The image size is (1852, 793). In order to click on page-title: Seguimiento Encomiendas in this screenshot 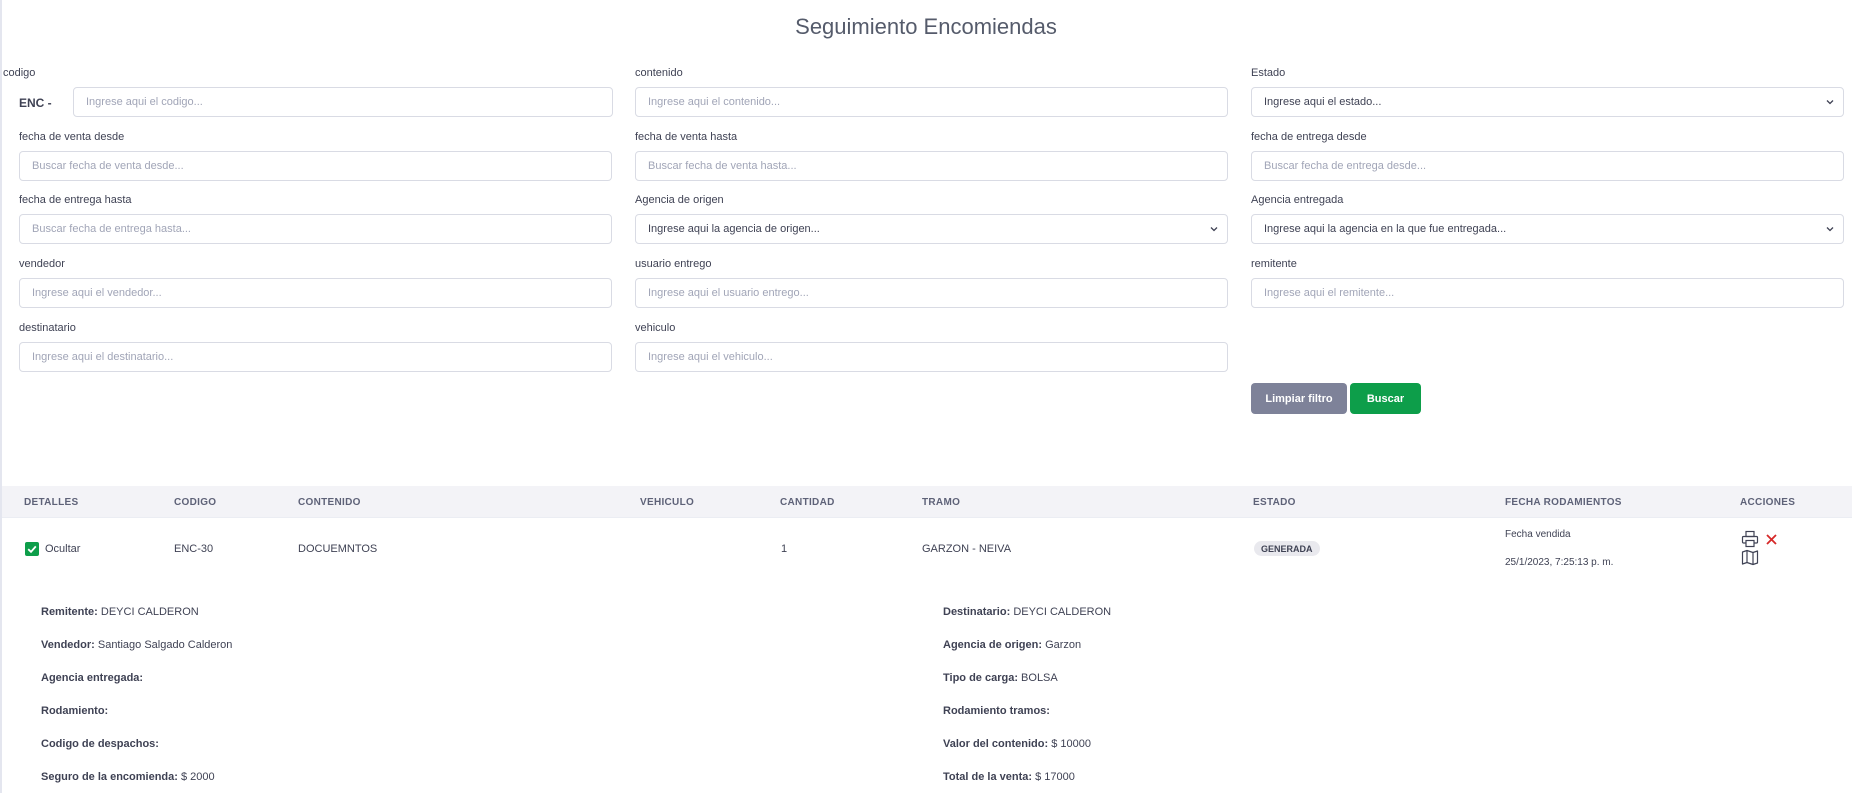, I will do `click(926, 26)`.